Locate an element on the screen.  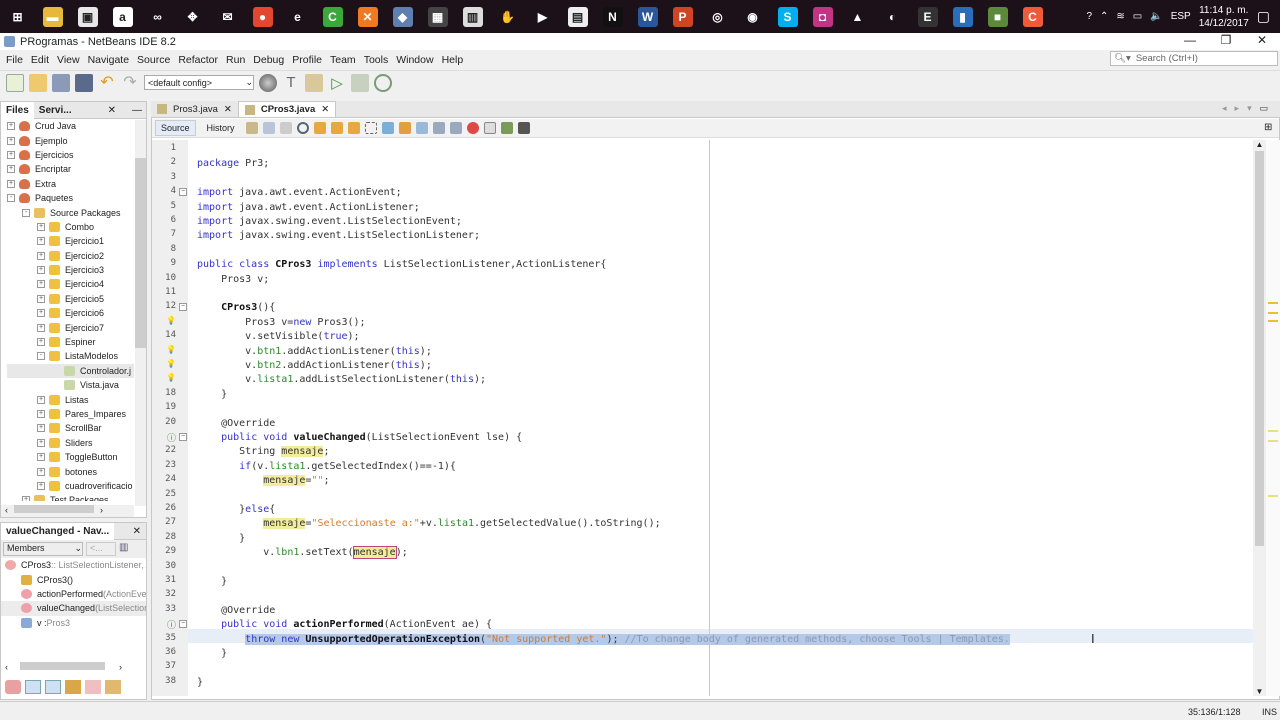
netflix-icon: N is located at coordinates (612, 16).